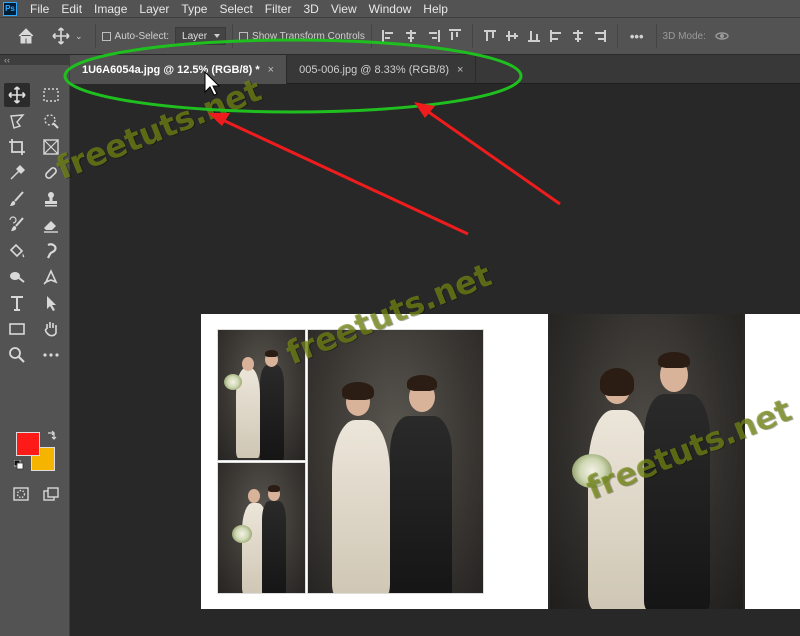 This screenshot has width=800, height=636. Describe the element at coordinates (194, 9) in the screenshot. I see `menu-type: Type` at that location.